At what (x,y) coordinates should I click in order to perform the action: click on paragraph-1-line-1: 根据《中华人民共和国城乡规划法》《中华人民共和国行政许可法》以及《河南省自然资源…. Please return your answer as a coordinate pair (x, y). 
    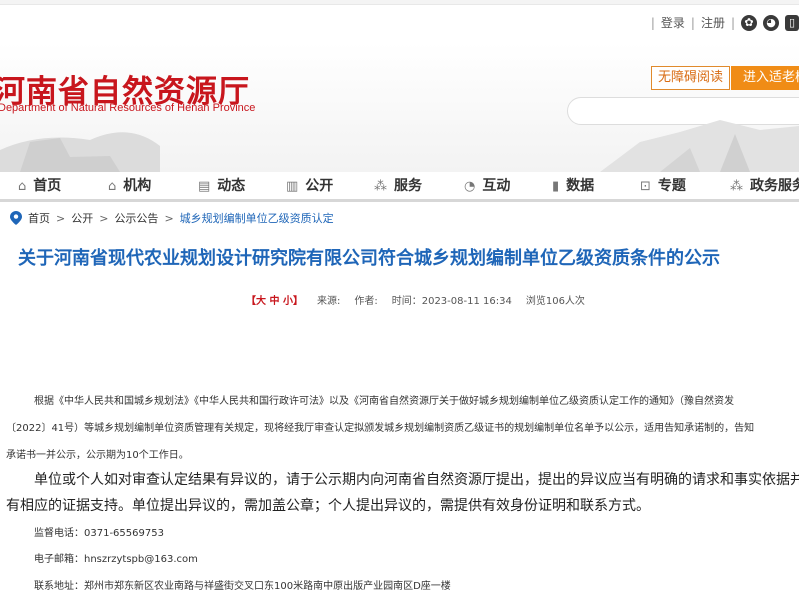
    Looking at the image, I should click on (384, 401).